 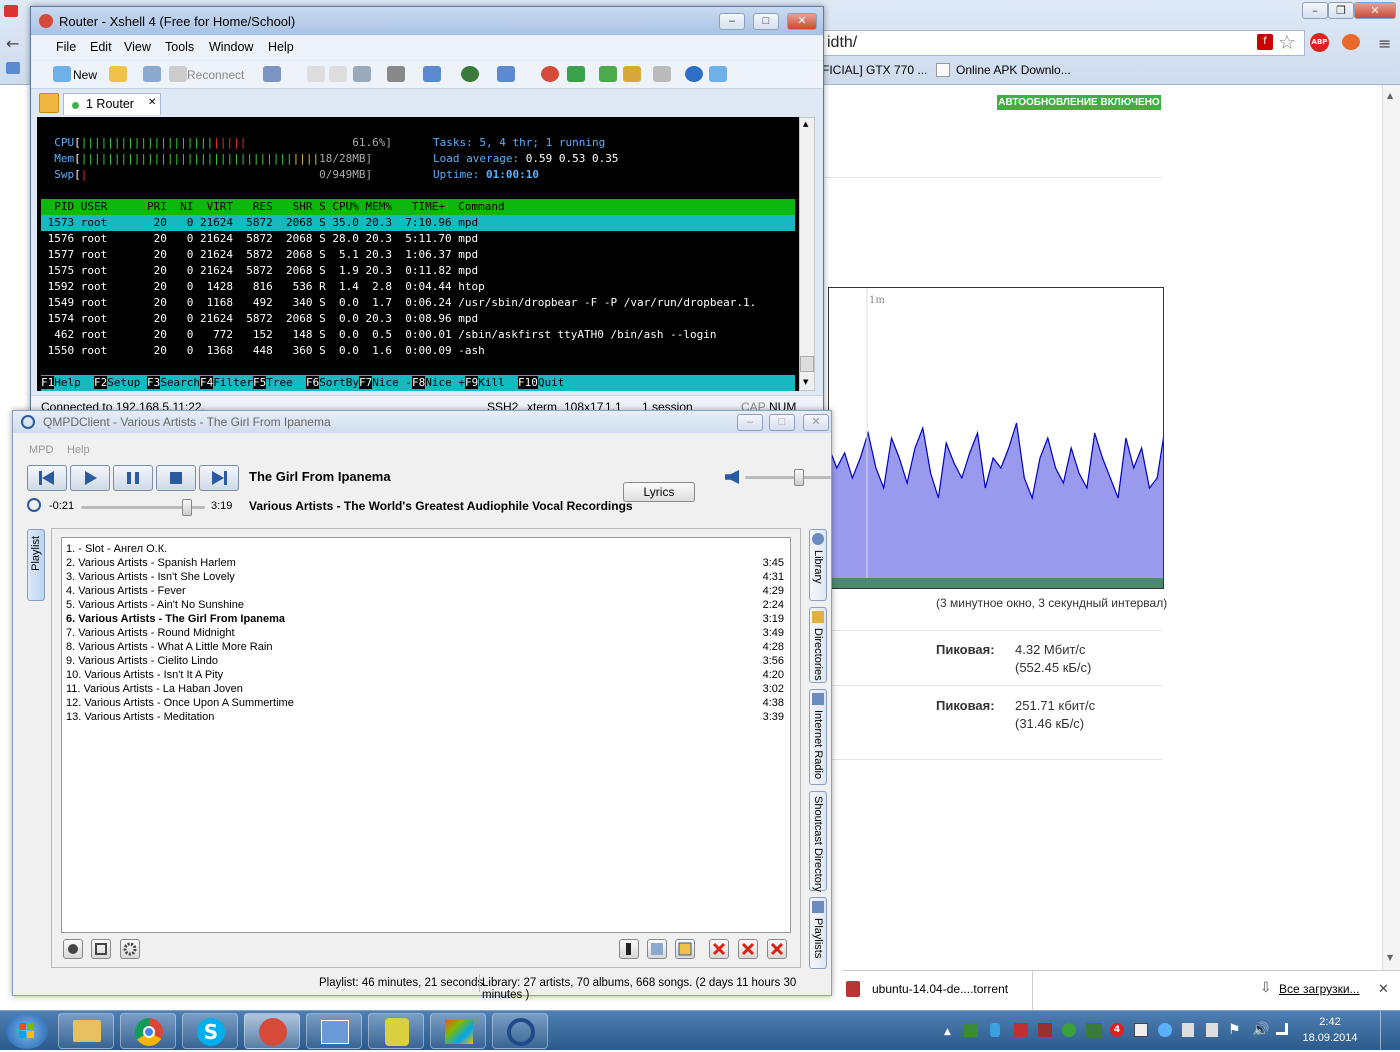 What do you see at coordinates (427, 563) in the screenshot?
I see `playlist-item: 2. Various Artists - Spanish Harlem 3:45` at bounding box center [427, 563].